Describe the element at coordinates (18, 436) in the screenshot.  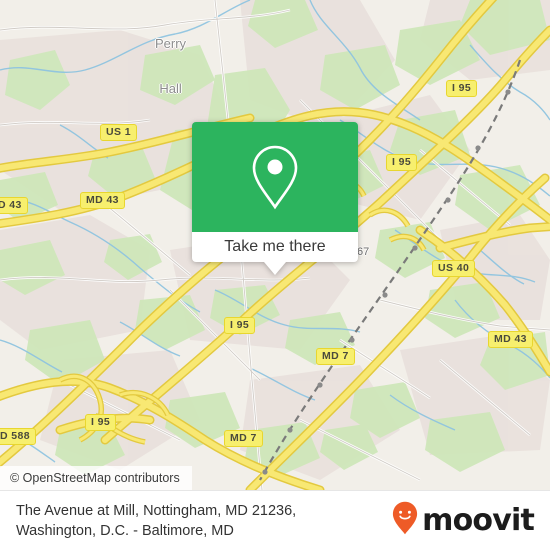
I see `shield-md-588: D 588` at that location.